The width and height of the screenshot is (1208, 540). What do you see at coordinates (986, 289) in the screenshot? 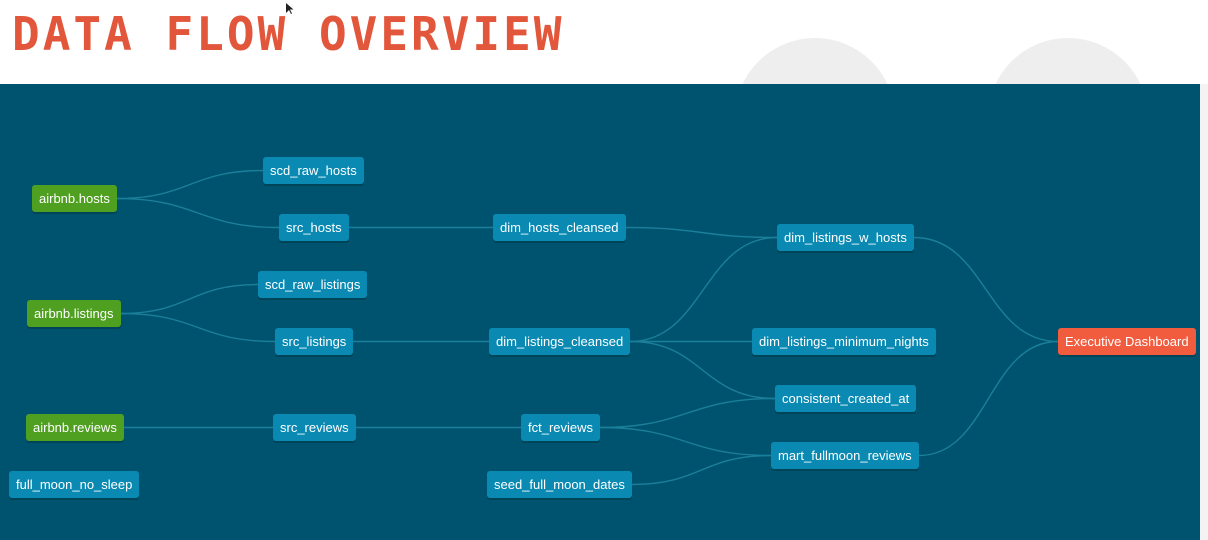
I see `edge-dim_listings_w_hosts-to-executive_dashboard` at bounding box center [986, 289].